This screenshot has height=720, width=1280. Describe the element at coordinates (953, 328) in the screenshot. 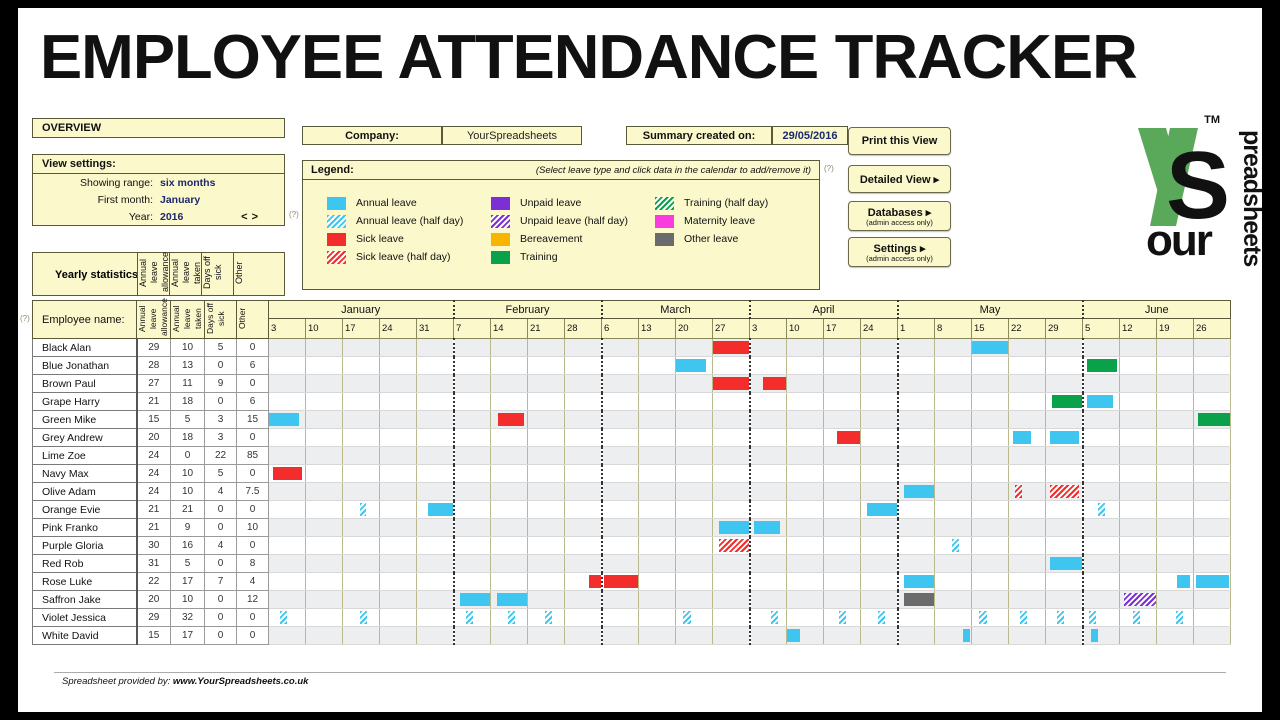

I see `week-header: 8` at that location.